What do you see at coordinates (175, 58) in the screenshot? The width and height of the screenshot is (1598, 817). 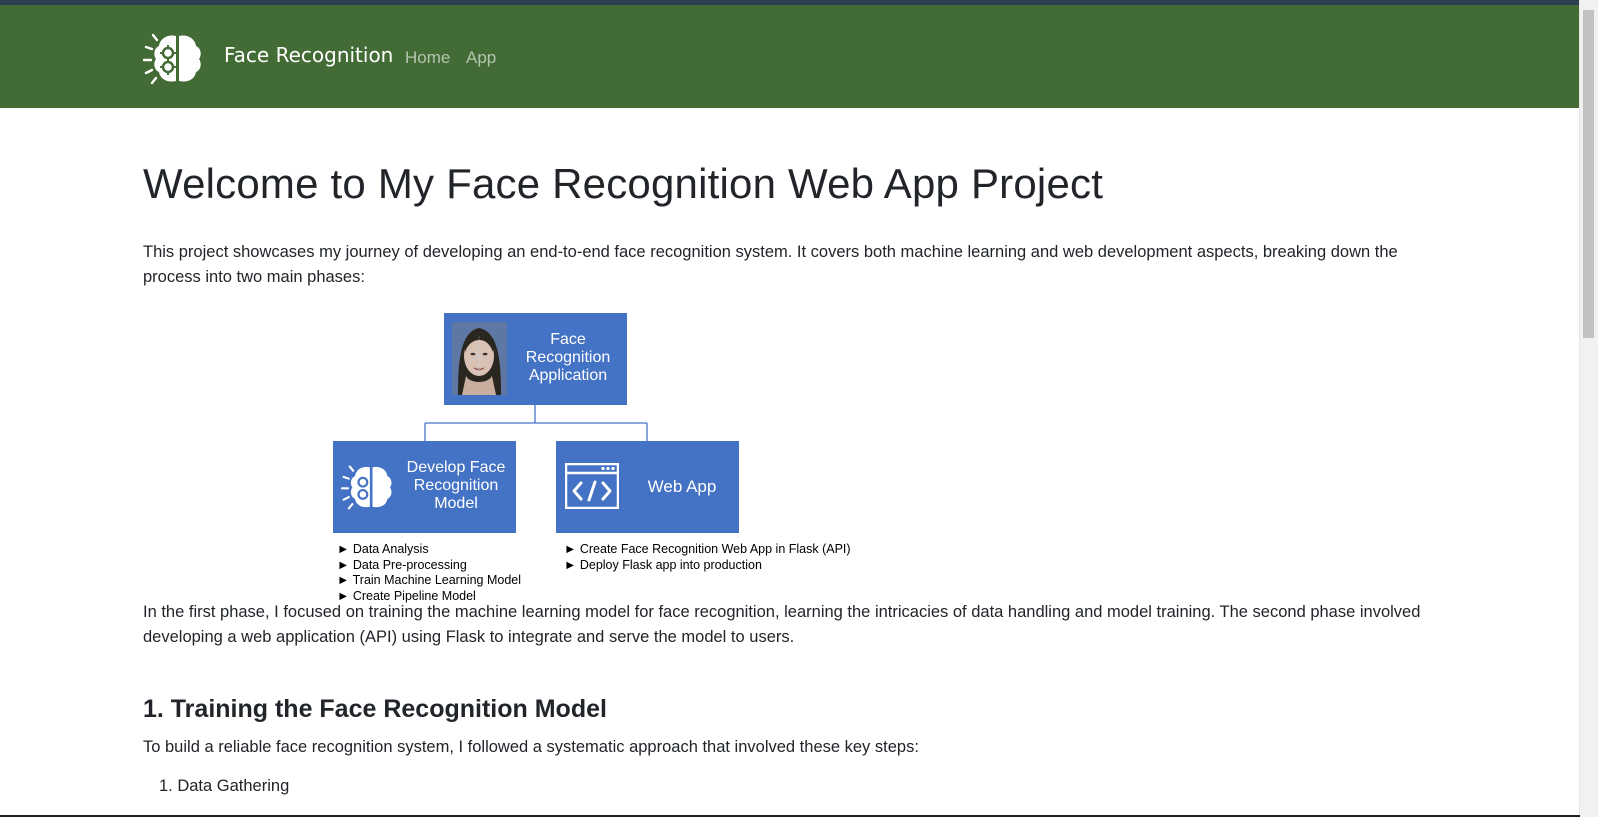 I see `brain-gear-logo-icon` at bounding box center [175, 58].